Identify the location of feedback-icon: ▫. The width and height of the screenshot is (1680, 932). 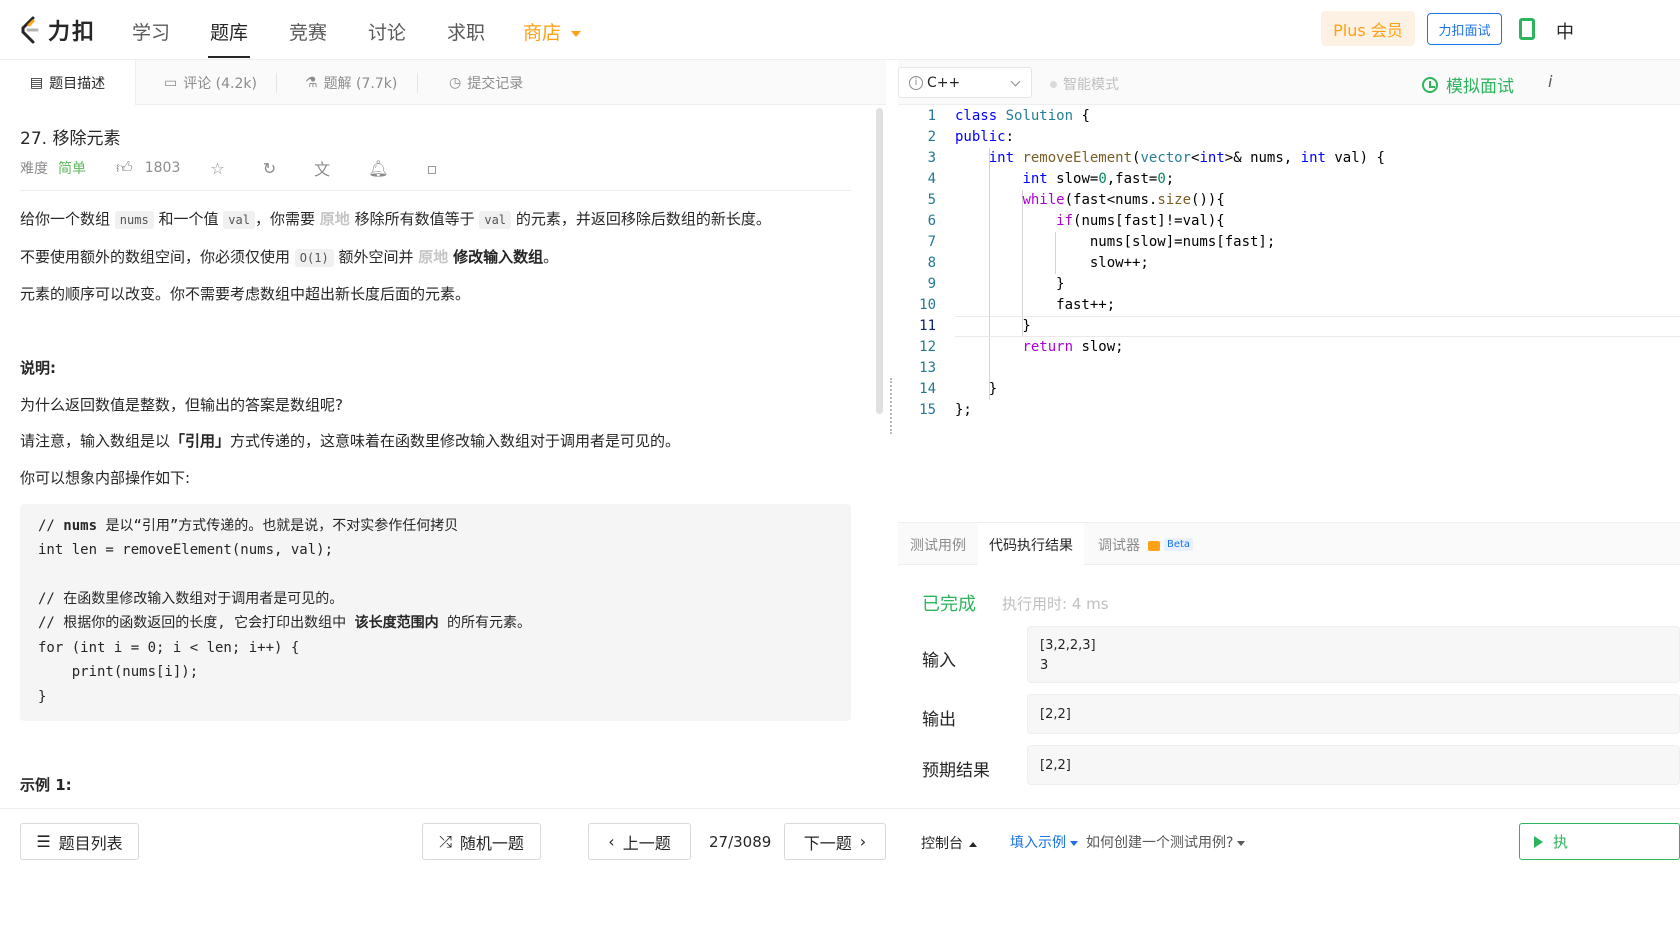
(431, 168).